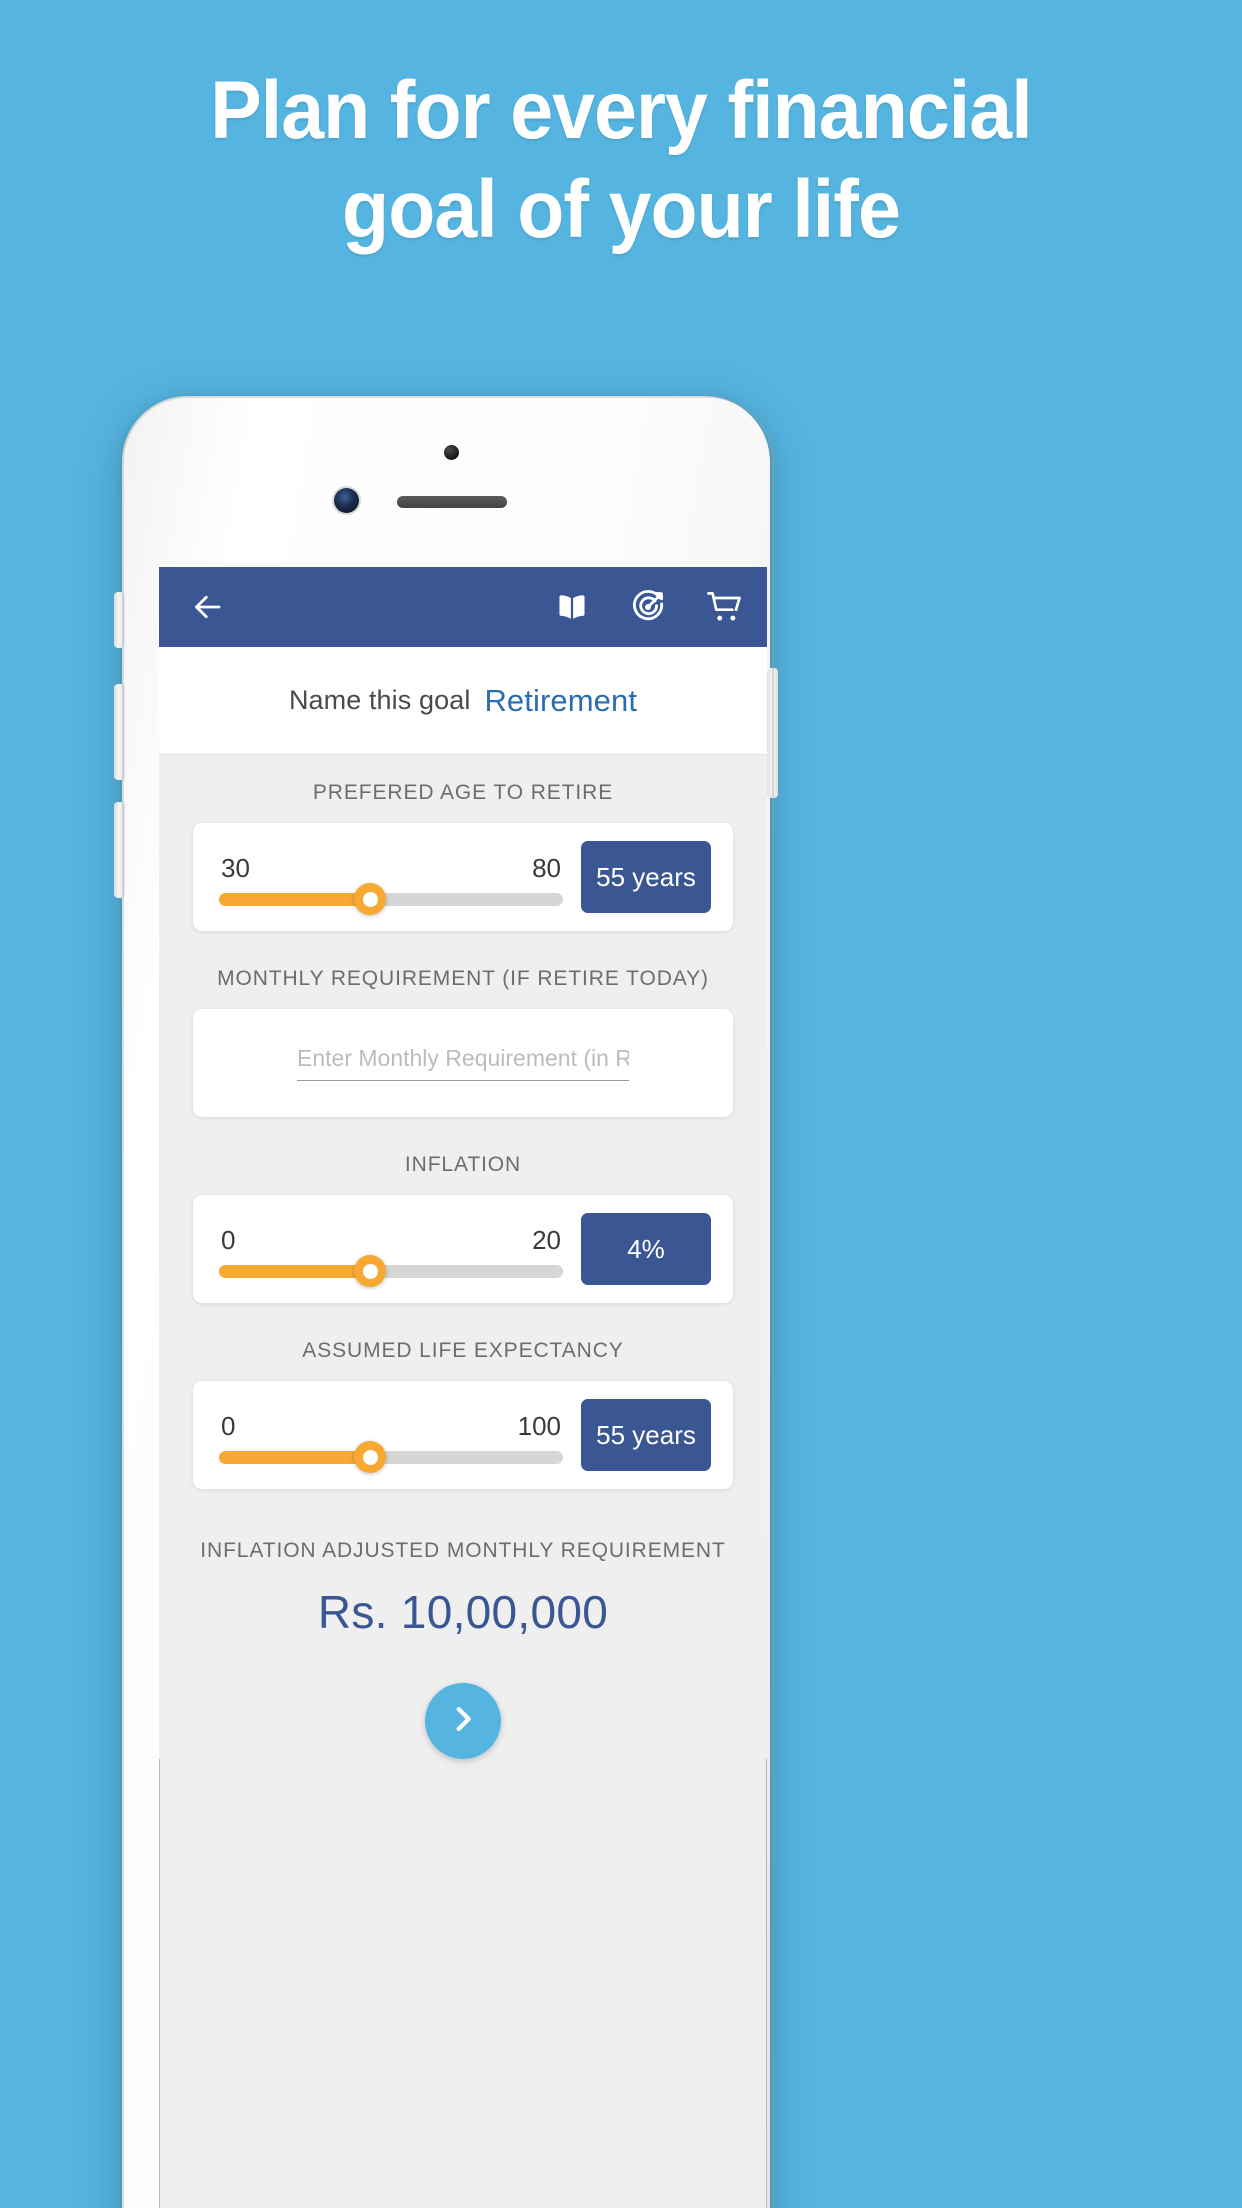 This screenshot has width=1242, height=2208. What do you see at coordinates (463, 792) in the screenshot?
I see `section-label-preferred-age: PREFERED AGE TO RETIRE` at bounding box center [463, 792].